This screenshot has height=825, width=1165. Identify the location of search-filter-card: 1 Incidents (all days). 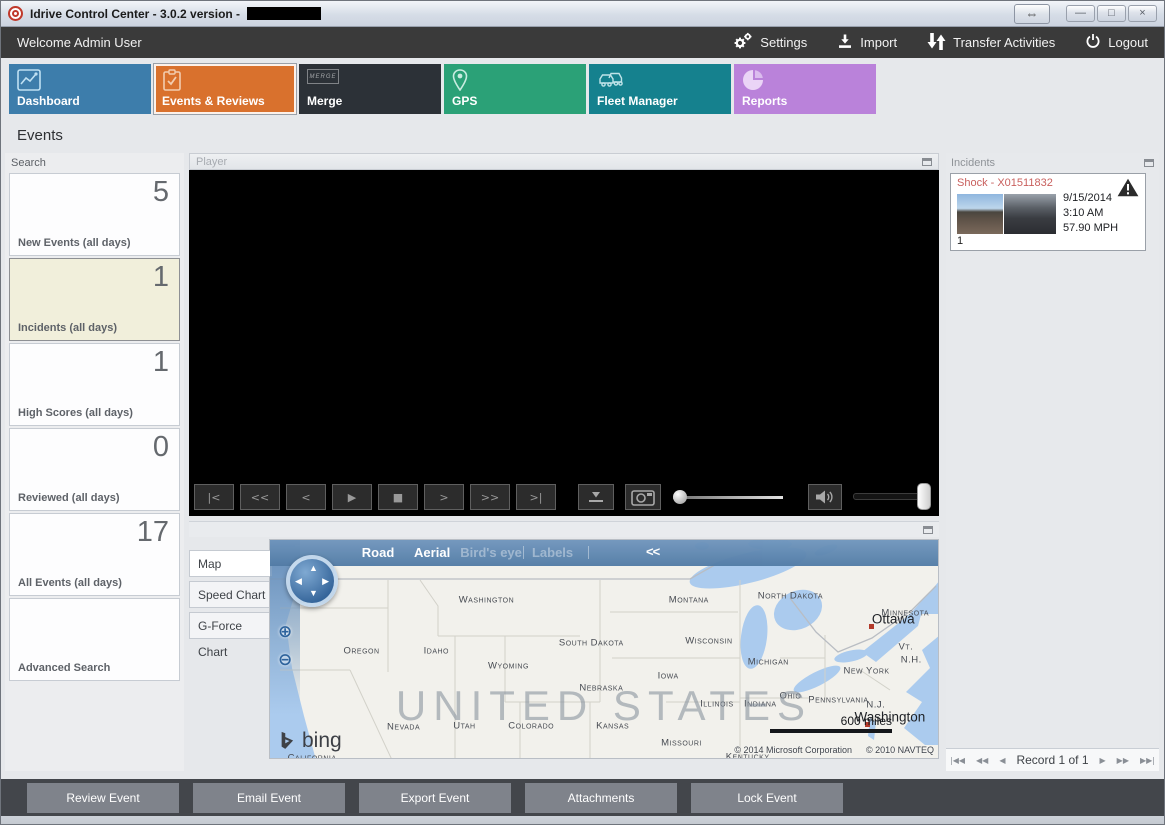
(94, 299).